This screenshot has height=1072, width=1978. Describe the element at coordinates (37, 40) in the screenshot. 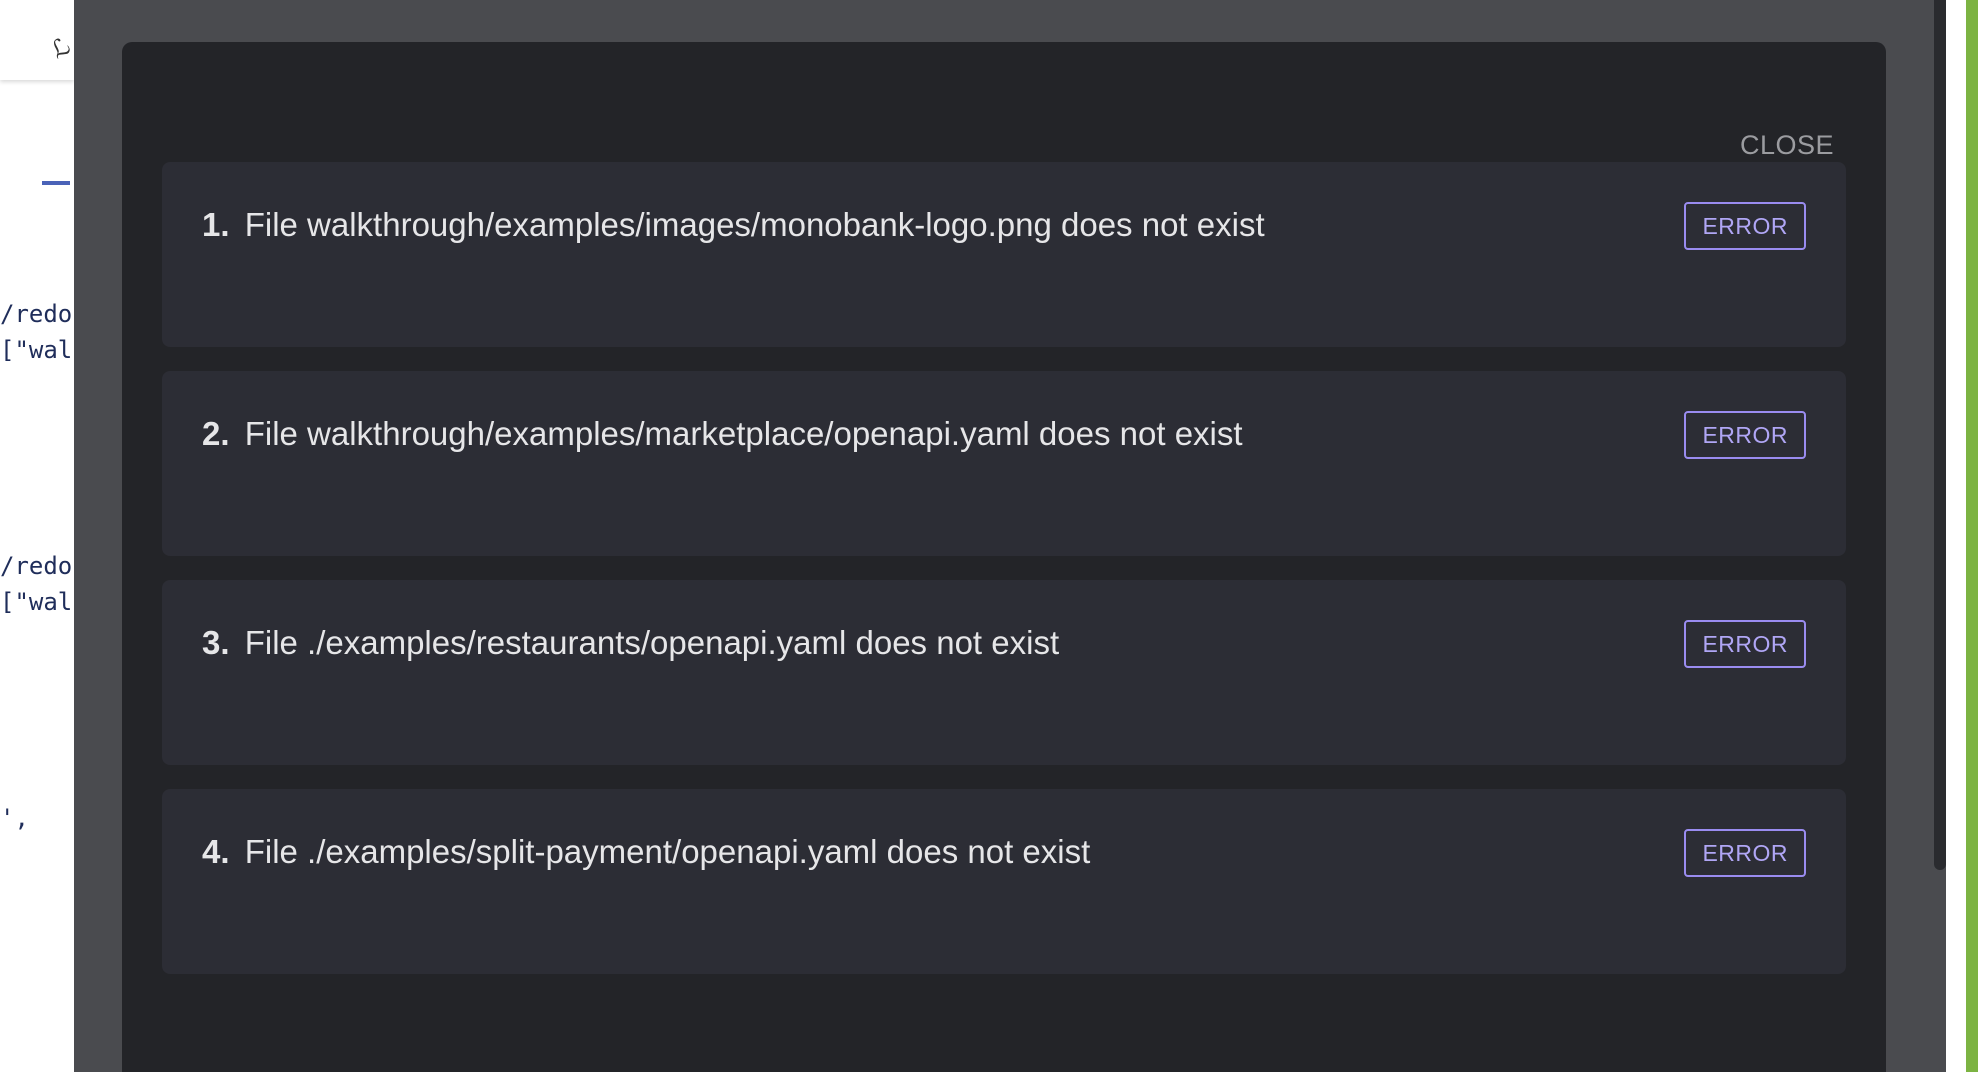

I see `background-toolbar: ℒ` at that location.